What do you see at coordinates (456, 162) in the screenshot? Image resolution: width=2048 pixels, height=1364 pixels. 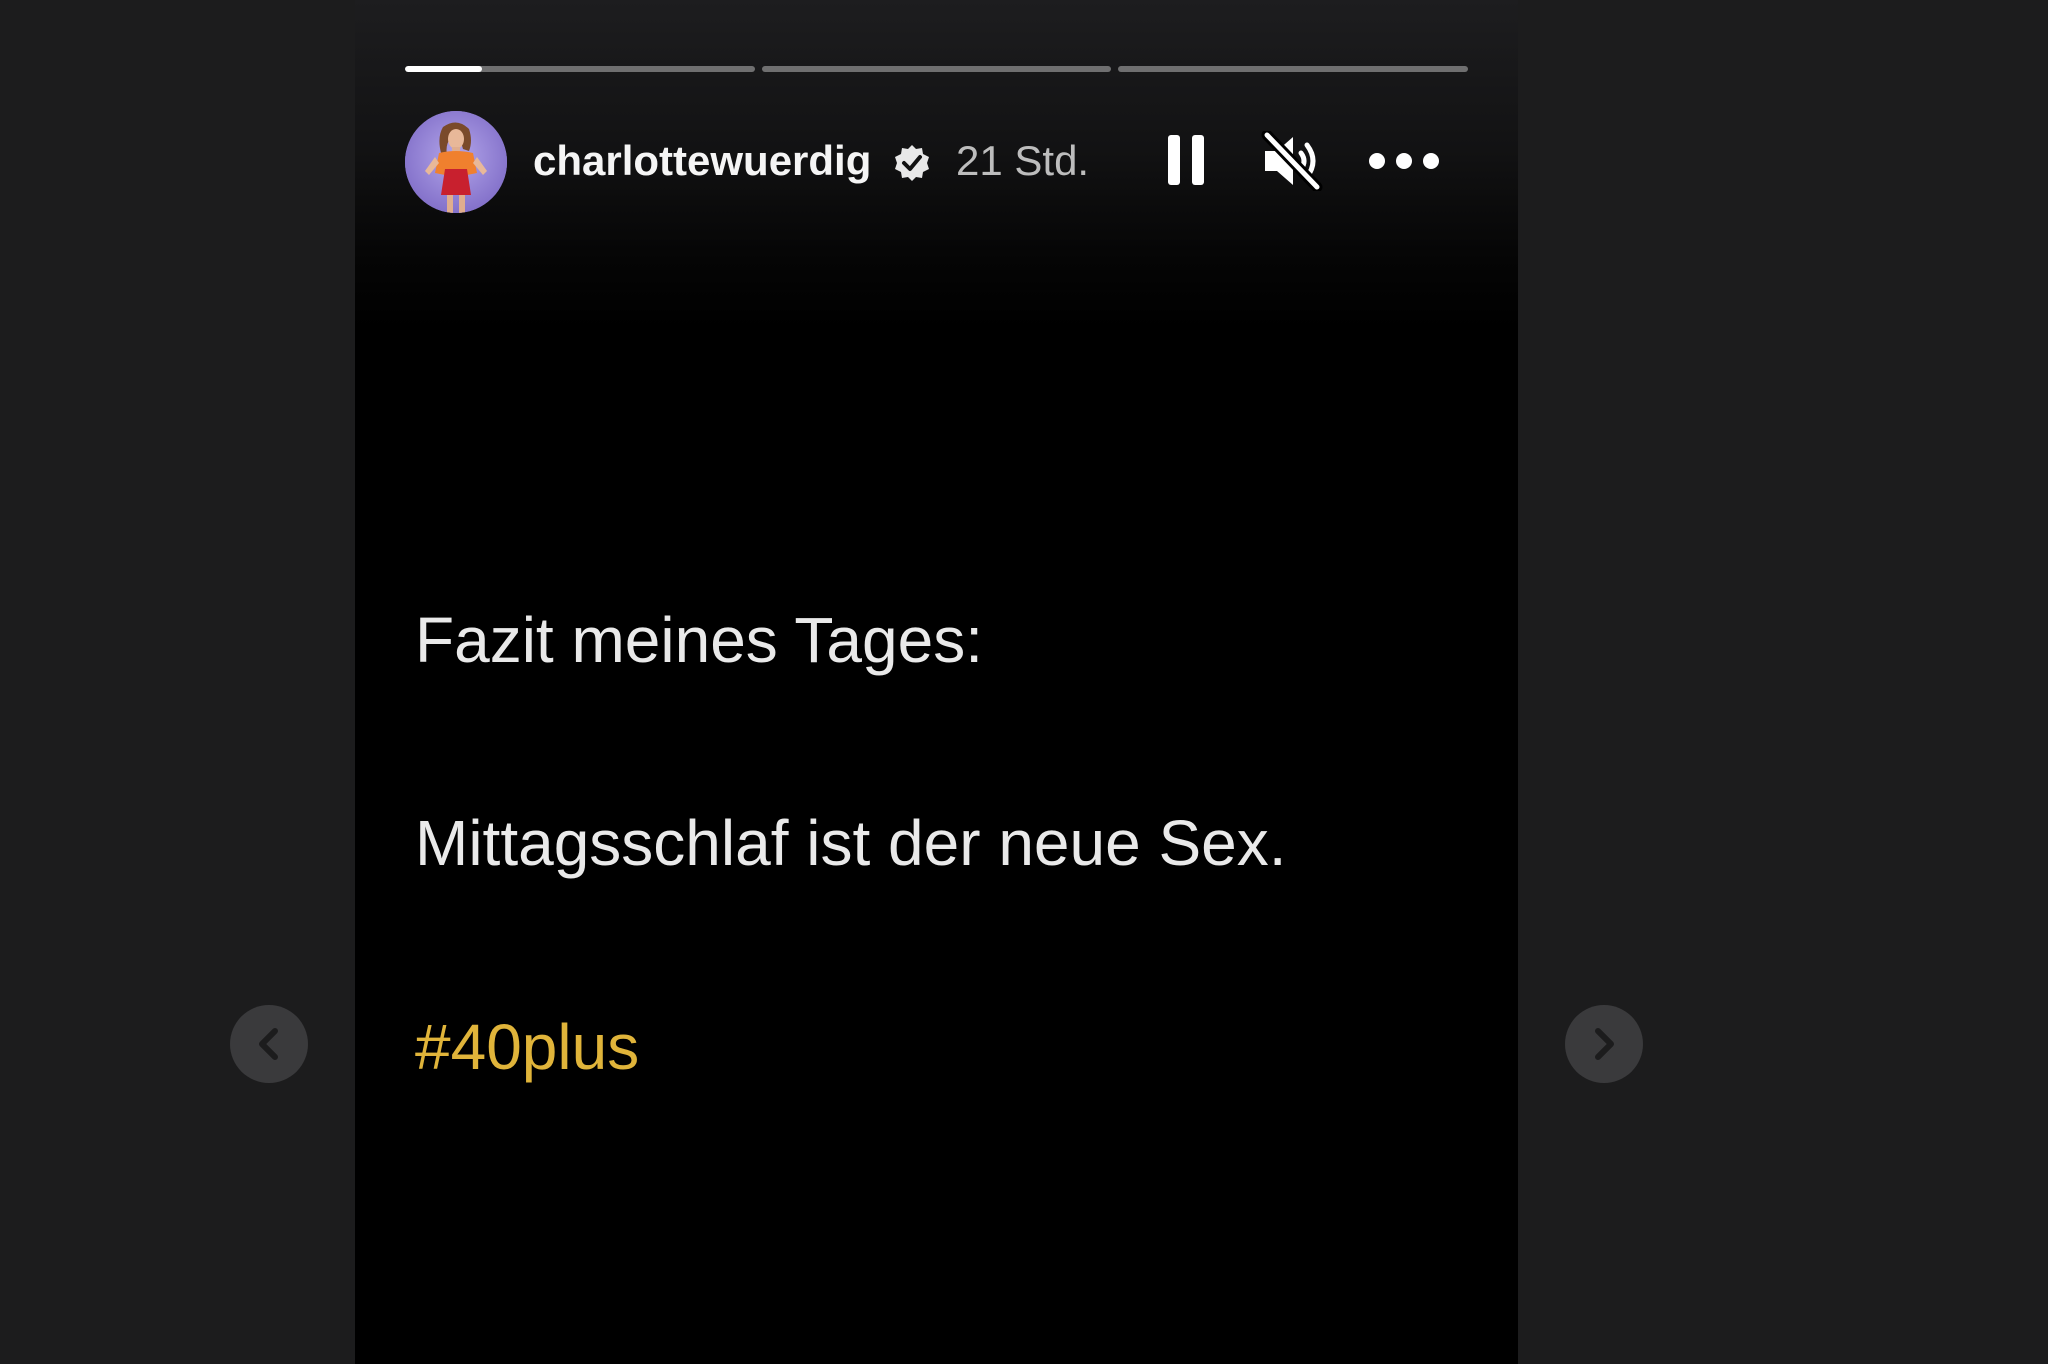 I see `avatar` at bounding box center [456, 162].